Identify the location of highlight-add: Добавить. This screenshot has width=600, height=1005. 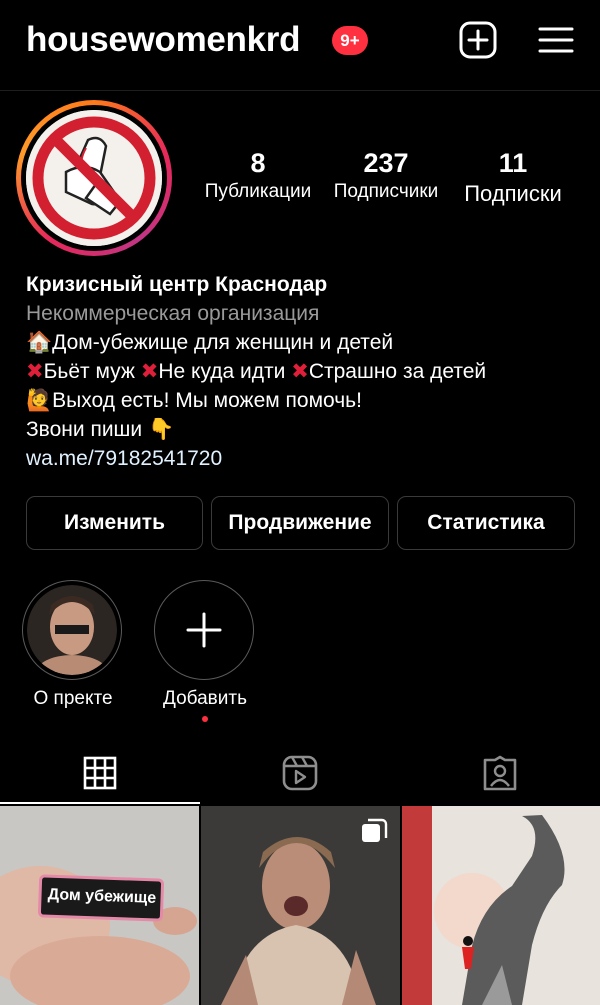
(205, 651).